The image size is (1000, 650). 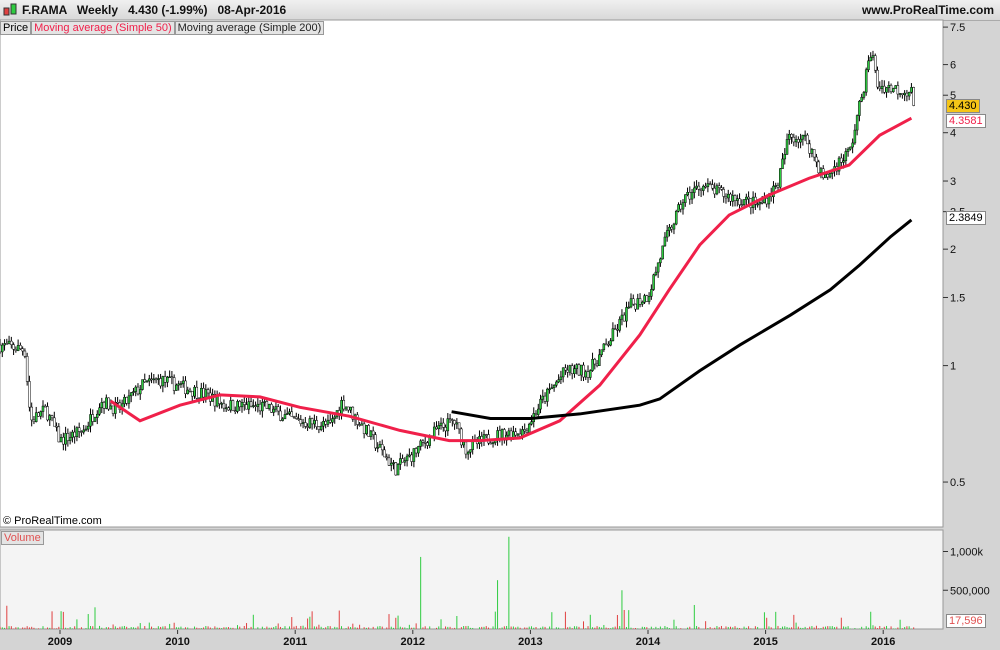 I want to click on volume-label: Volume, so click(x=22, y=538).